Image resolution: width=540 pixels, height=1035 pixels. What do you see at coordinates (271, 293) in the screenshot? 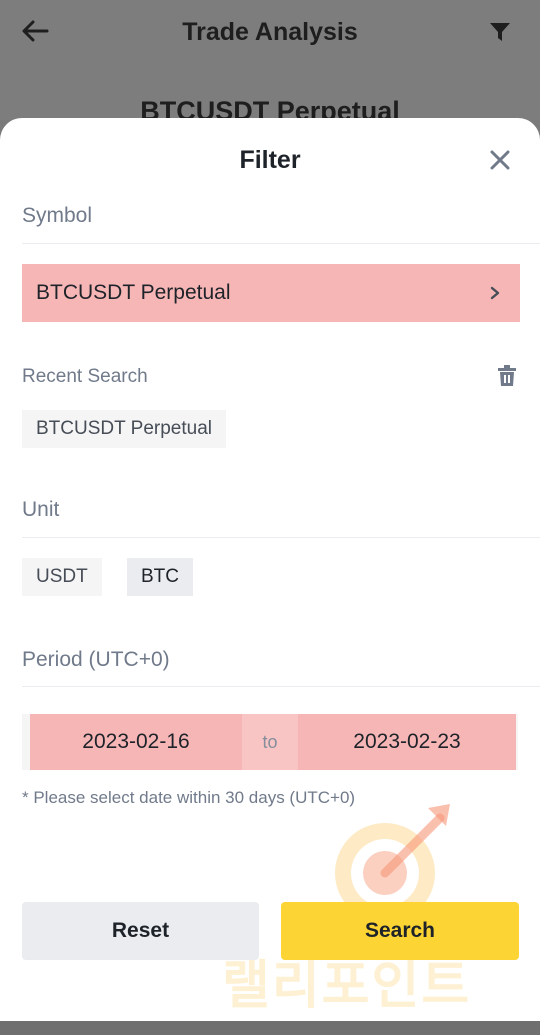
I see `symbol-select: BTCUSDT Perpetual` at bounding box center [271, 293].